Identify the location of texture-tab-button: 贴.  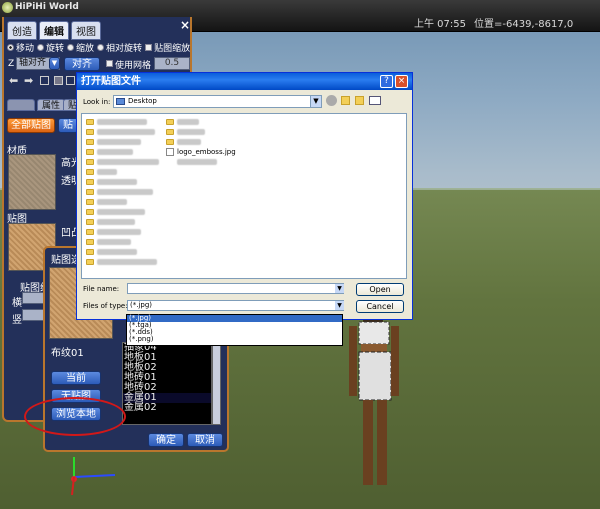
(68, 125).